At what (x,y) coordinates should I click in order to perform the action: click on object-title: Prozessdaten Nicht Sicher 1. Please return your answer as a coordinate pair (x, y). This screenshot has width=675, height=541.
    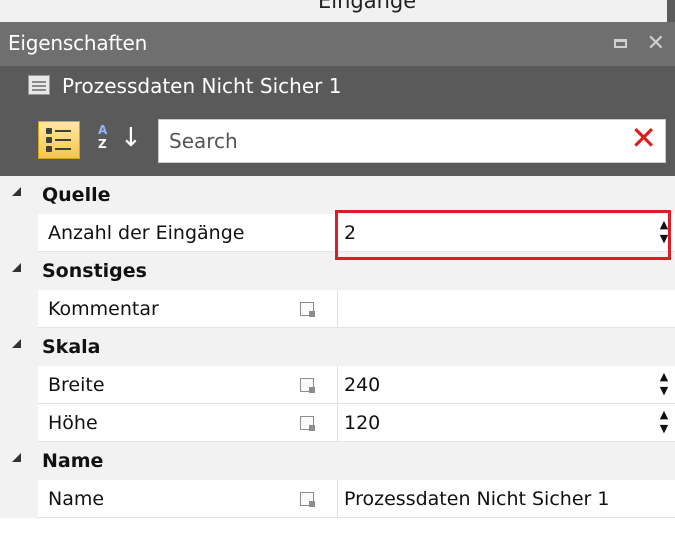
    Looking at the image, I should click on (202, 86).